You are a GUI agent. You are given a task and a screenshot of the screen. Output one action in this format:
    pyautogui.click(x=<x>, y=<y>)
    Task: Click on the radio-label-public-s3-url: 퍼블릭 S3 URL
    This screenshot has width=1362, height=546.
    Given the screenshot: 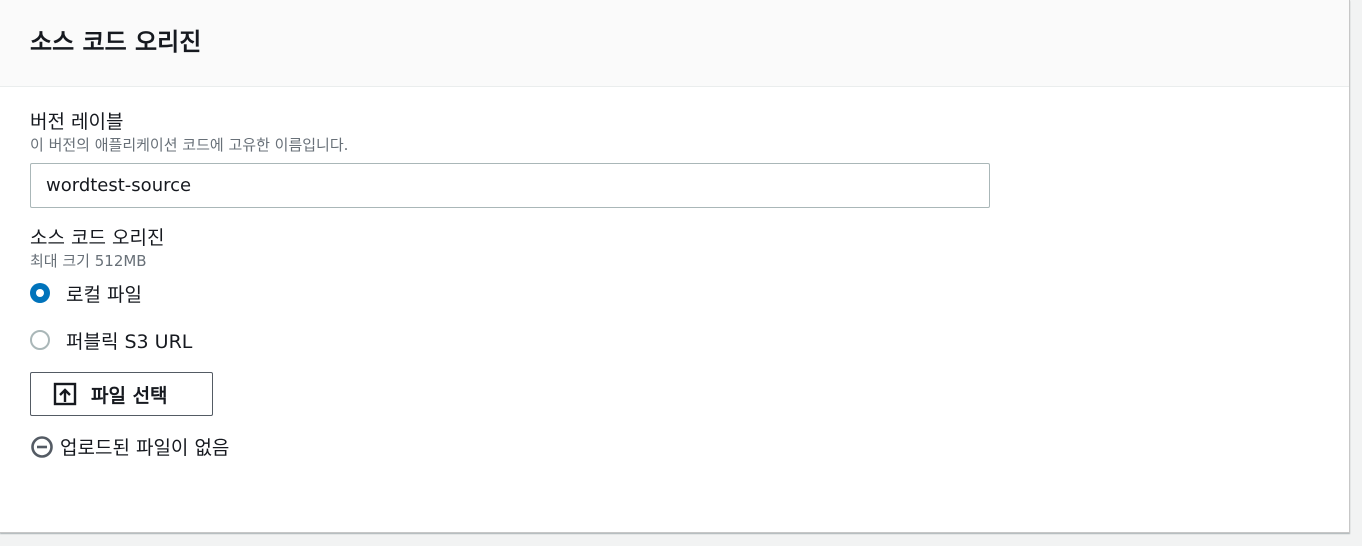 What is the action you would take?
    pyautogui.click(x=129, y=341)
    